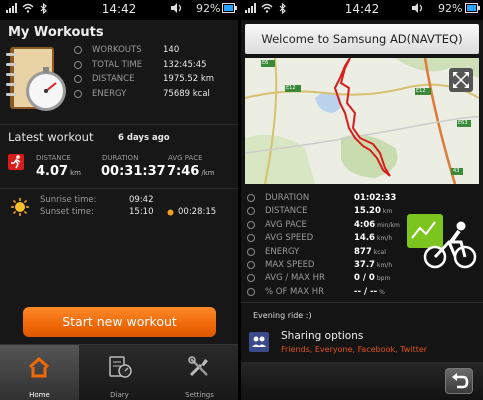 The height and width of the screenshot is (400, 483). Describe the element at coordinates (463, 123) in the screenshot. I see `road-label: E63` at that location.